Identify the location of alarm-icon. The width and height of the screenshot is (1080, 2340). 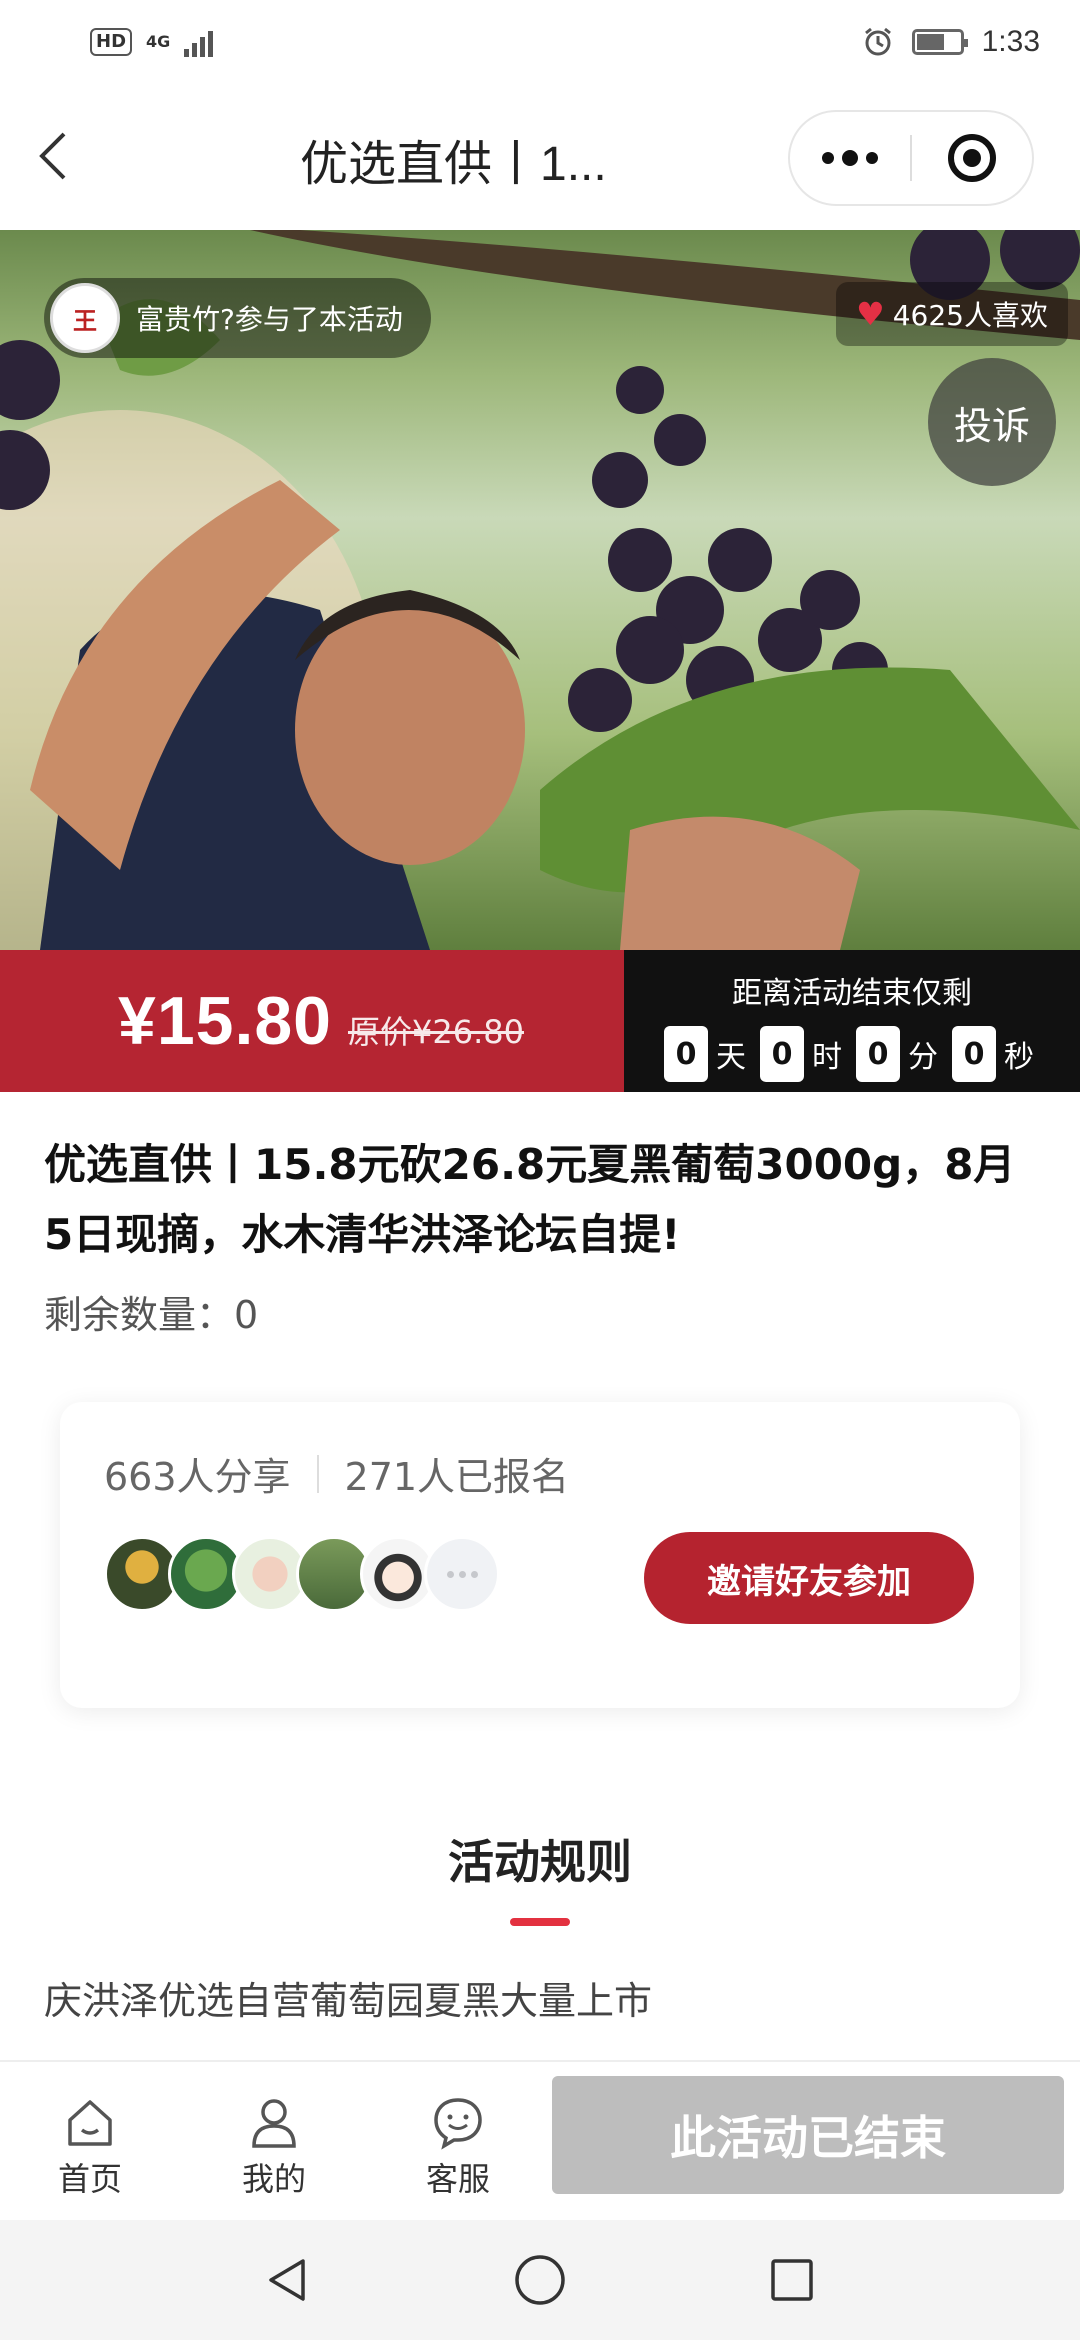
(877, 41).